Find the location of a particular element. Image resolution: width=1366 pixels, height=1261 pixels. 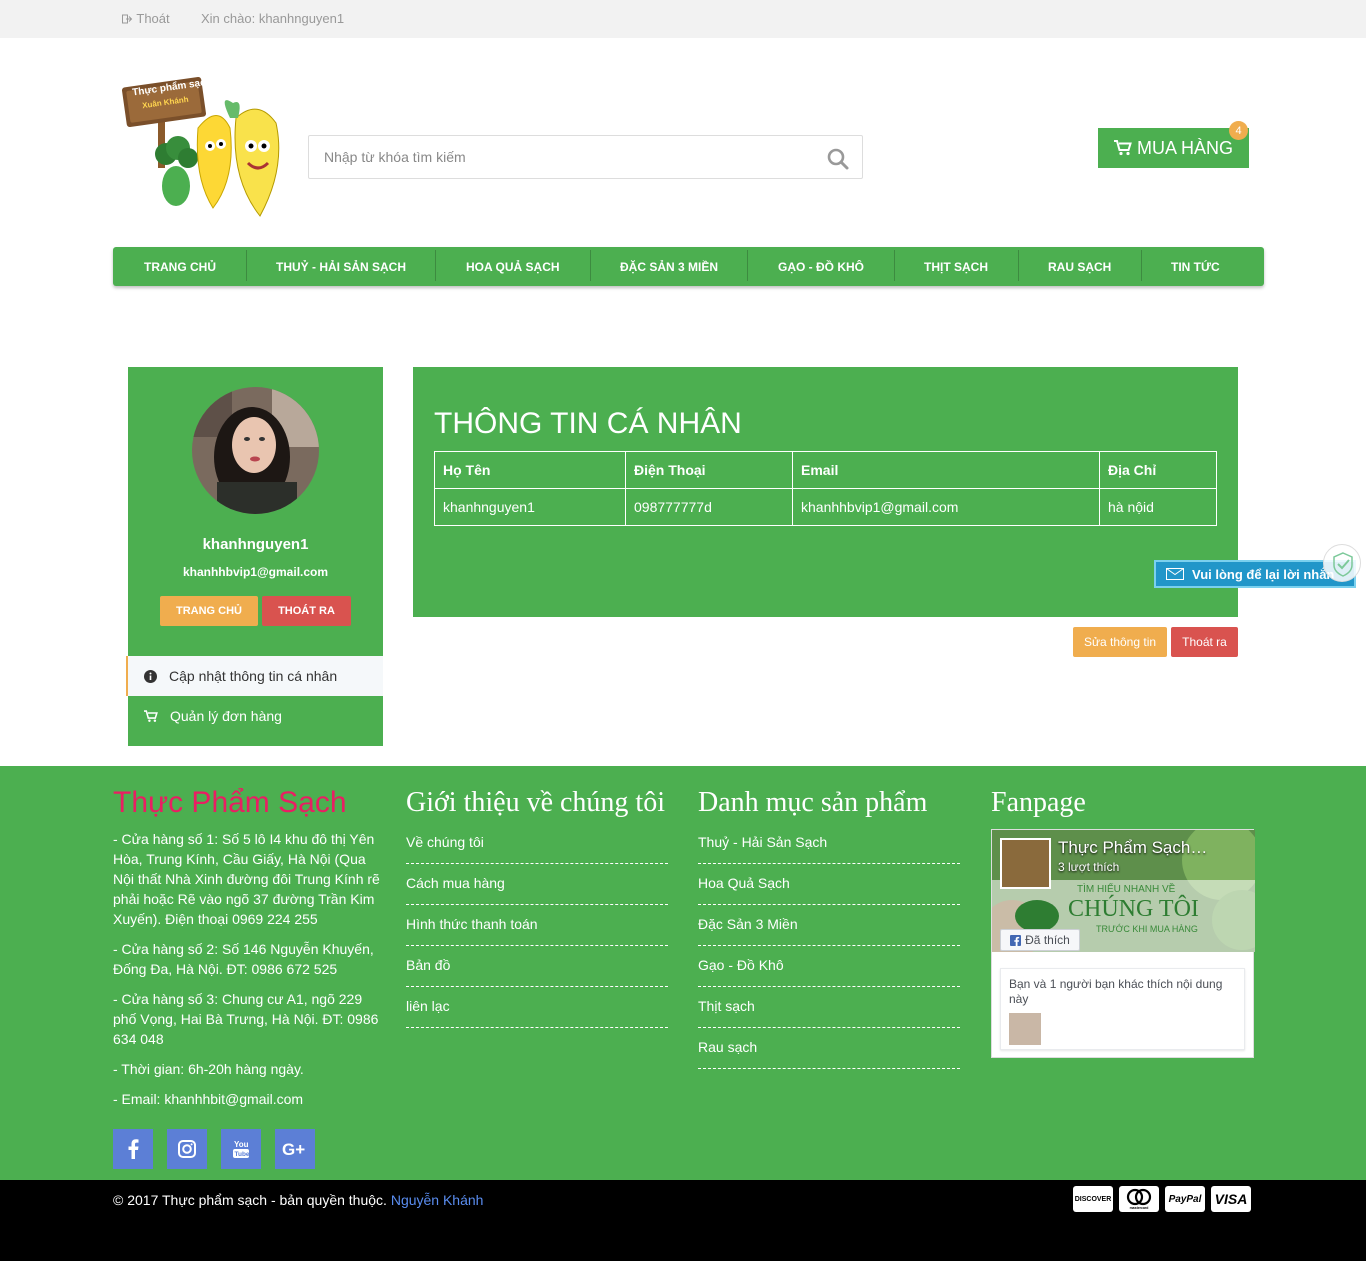

logout-button: Thoát ra is located at coordinates (1204, 642).